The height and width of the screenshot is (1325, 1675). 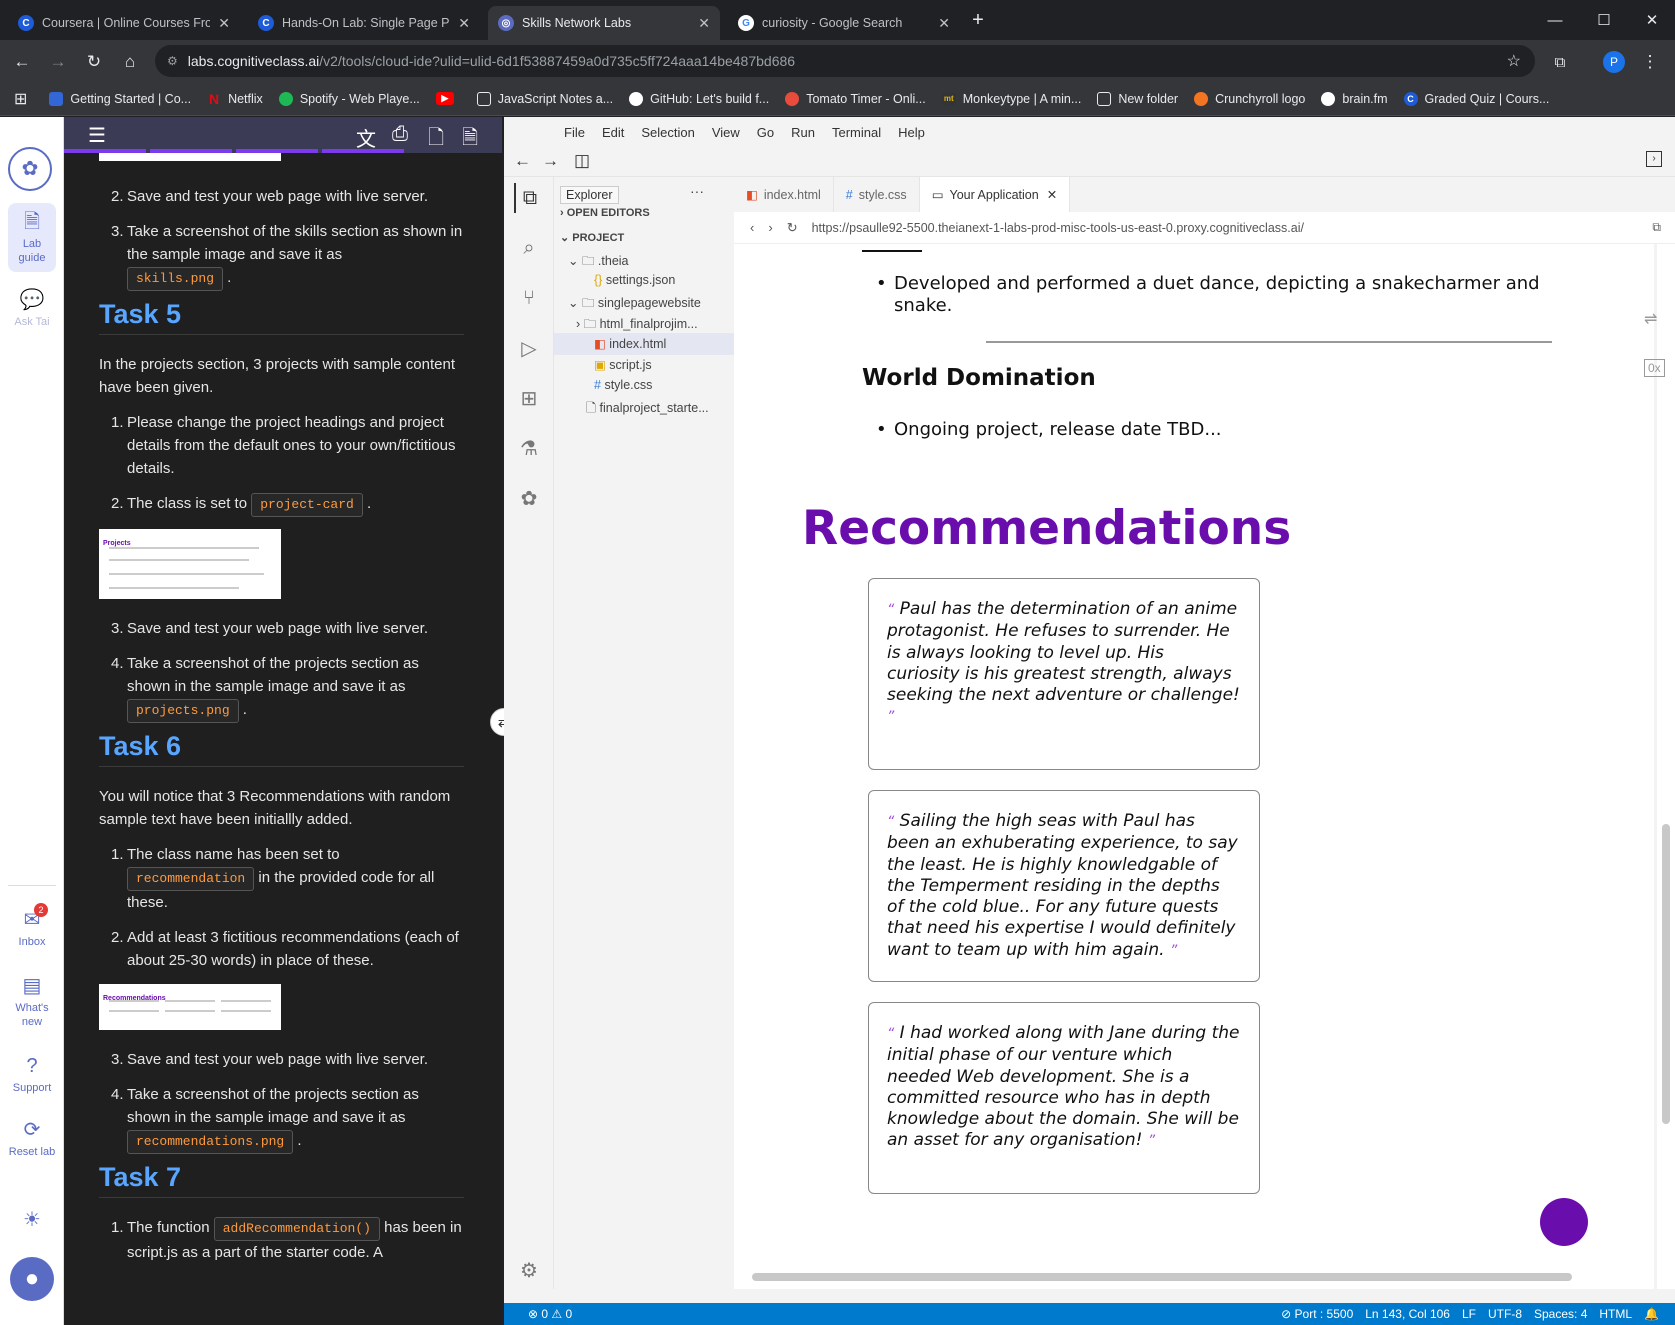 I want to click on browser-tab-coursera: C Coursera | Online Courses From ✕, so click(x=124, y=23).